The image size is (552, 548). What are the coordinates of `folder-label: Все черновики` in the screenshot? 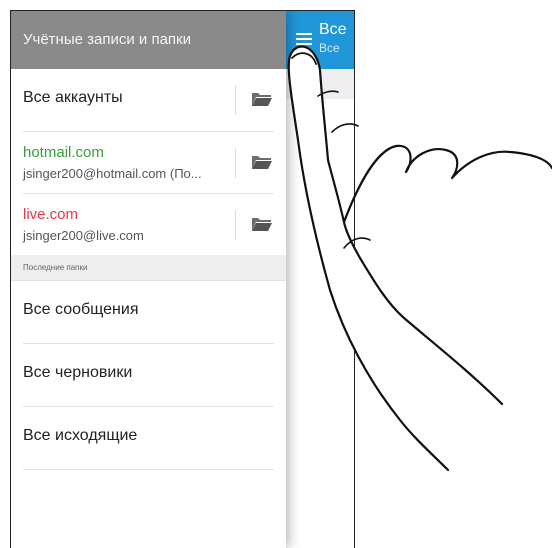 It's located at (78, 372).